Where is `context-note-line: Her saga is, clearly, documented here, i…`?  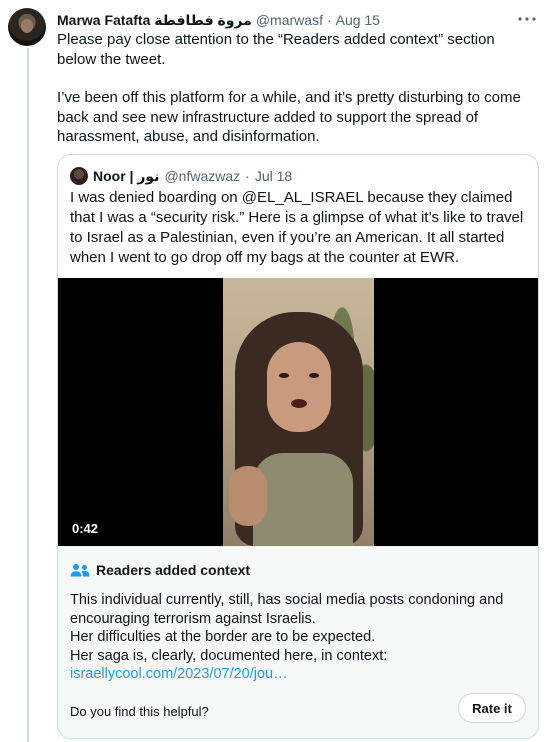
context-note-line: Her saga is, clearly, documented here, i… is located at coordinates (229, 655).